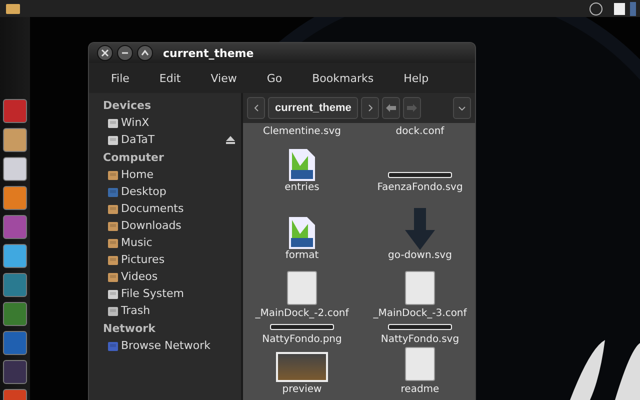 This screenshot has height=400, width=640. What do you see at coordinates (171, 78) in the screenshot?
I see `menu-item: Edit` at bounding box center [171, 78].